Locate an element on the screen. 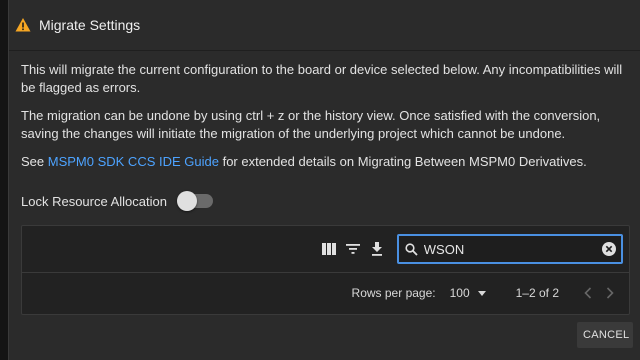 This screenshot has height=360, width=640. sdk-guide-link: MSPM0 SDK CCS IDE Guide is located at coordinates (133, 161).